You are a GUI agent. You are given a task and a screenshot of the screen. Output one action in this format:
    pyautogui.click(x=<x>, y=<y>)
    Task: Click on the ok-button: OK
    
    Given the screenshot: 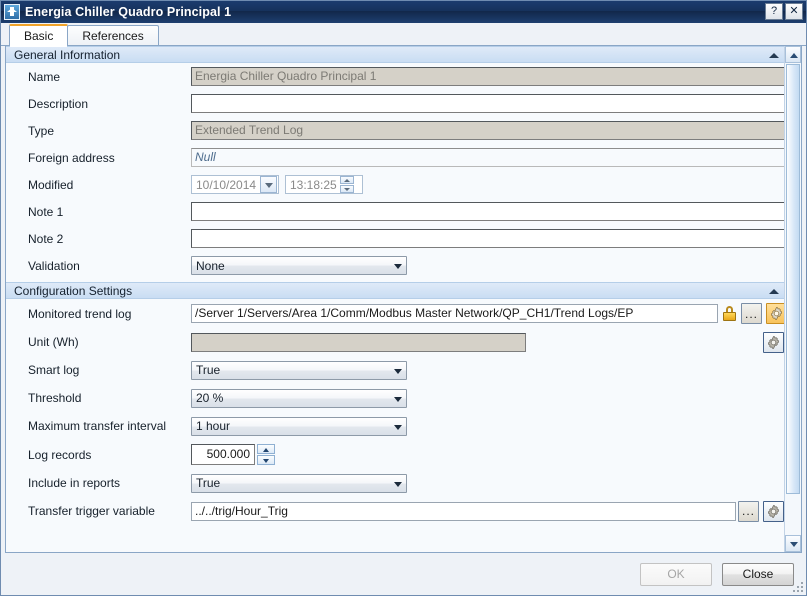 What is the action you would take?
    pyautogui.click(x=676, y=574)
    